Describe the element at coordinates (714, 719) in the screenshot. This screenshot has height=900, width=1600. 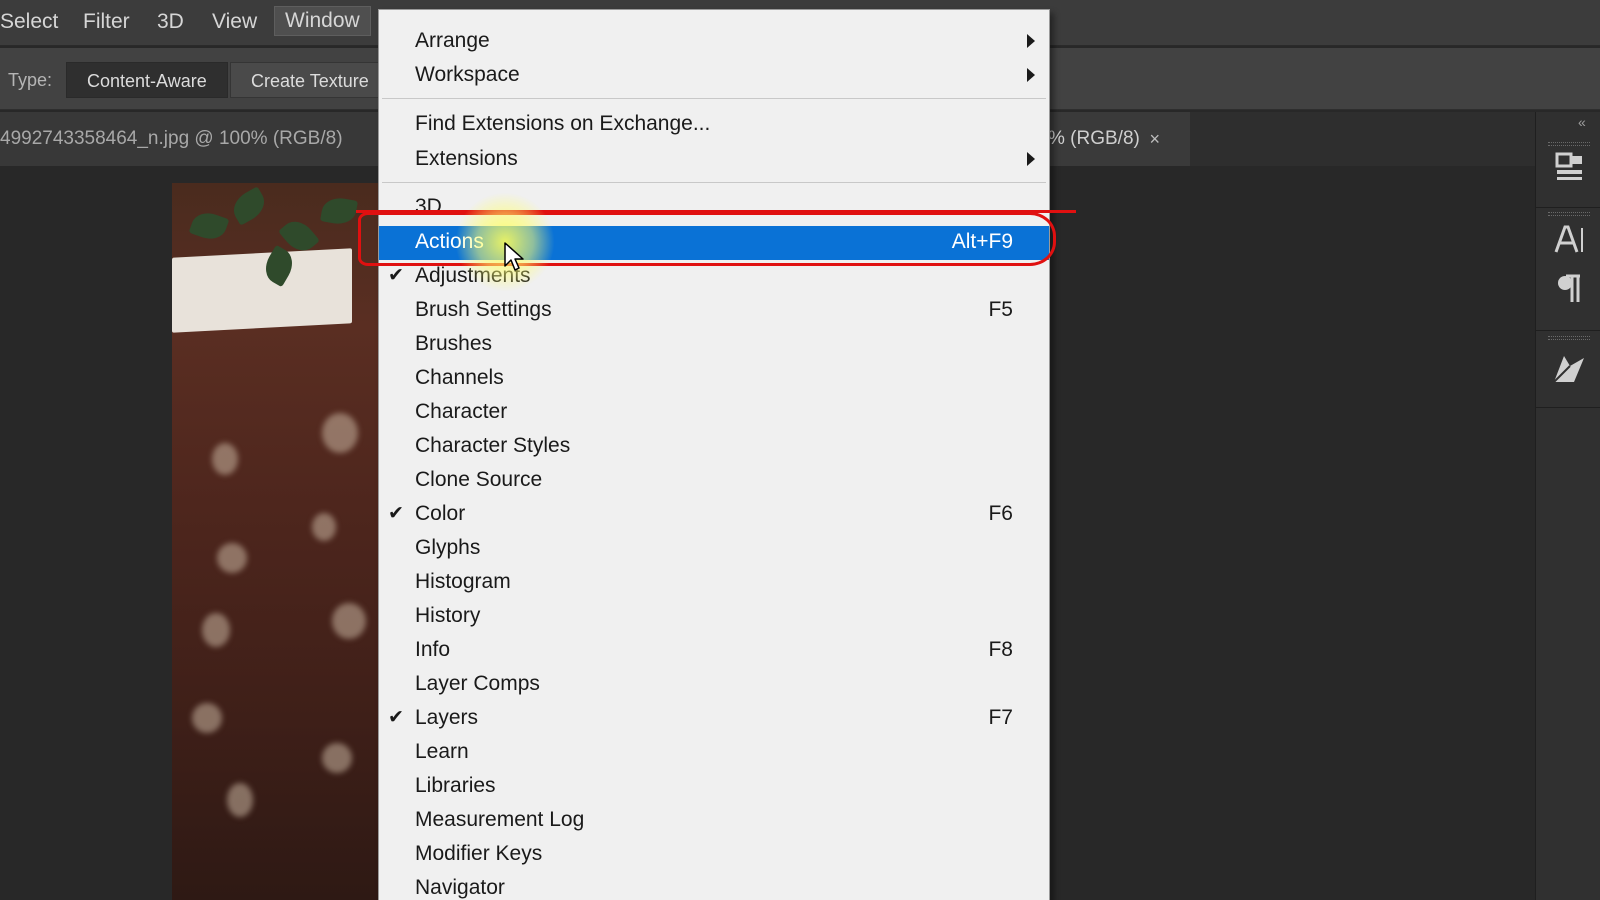
I see `menu-item-layers: ✔ Layers F7` at that location.